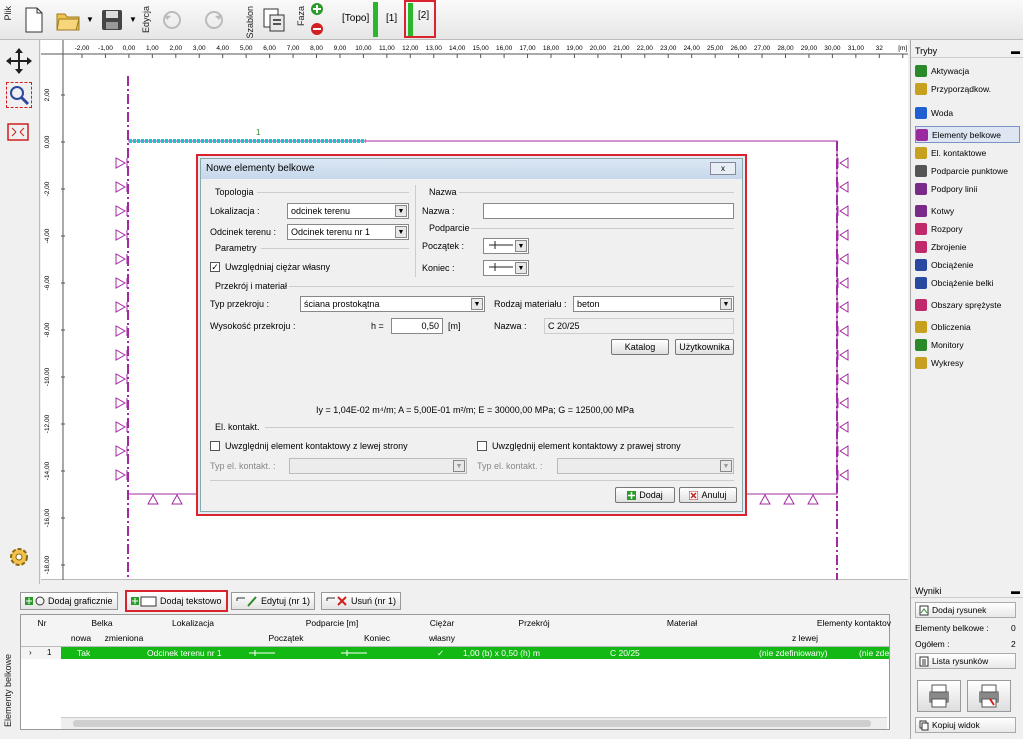 This screenshot has width=1023, height=739. Describe the element at coordinates (640, 347) in the screenshot. I see `catalog-button: Katalog` at that location.